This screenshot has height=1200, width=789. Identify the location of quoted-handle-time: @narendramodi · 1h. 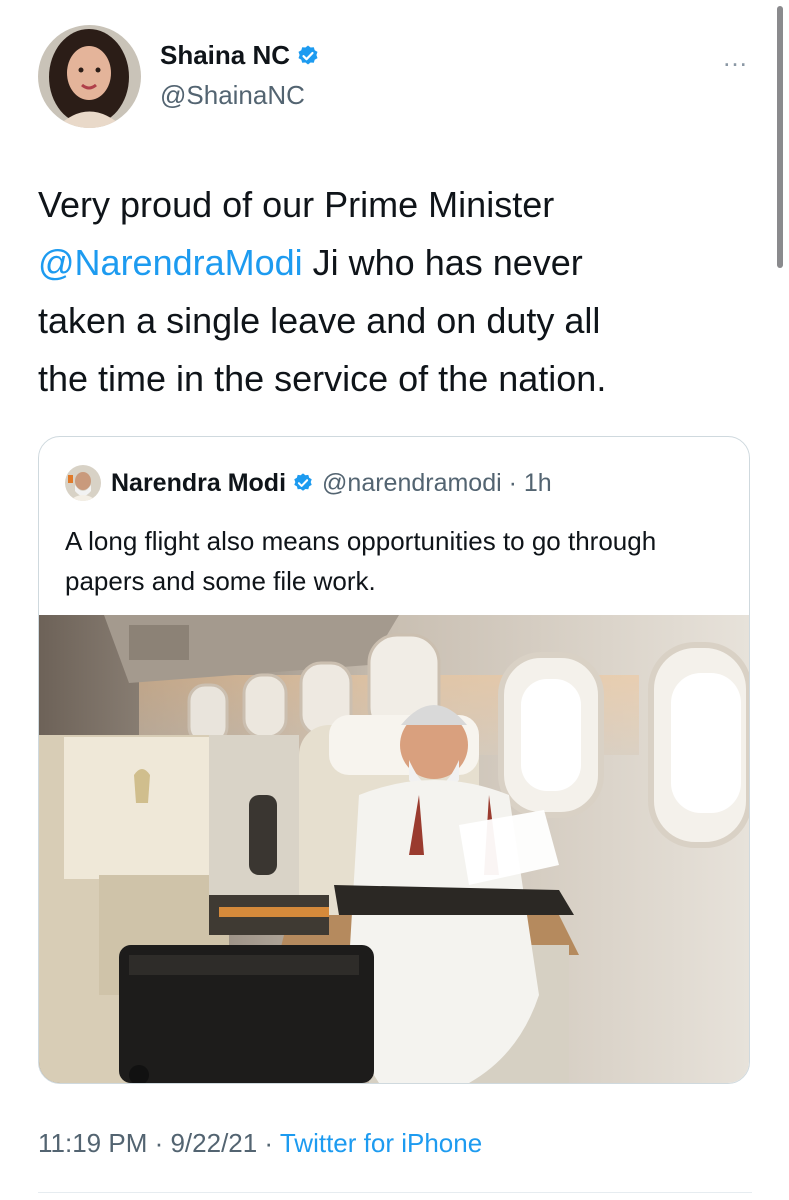
(437, 482).